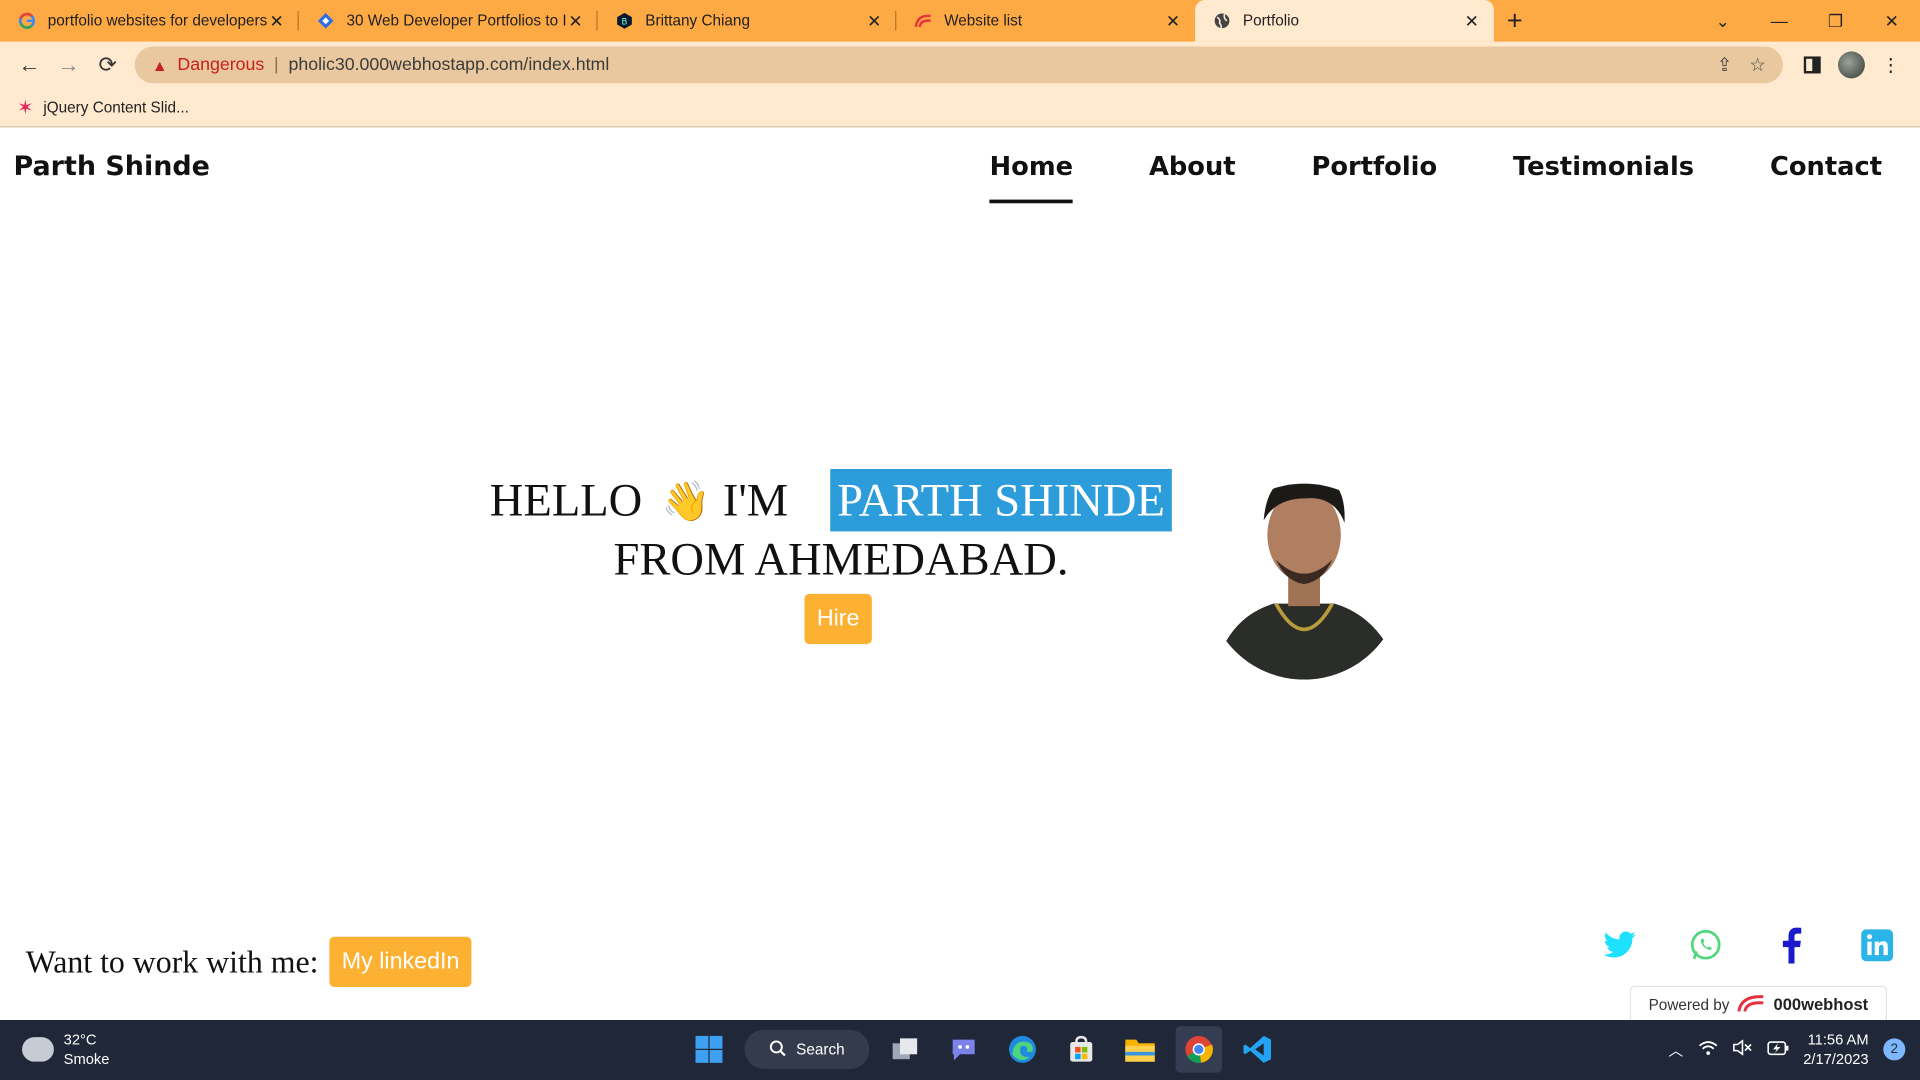 This screenshot has width=1920, height=1080. Describe the element at coordinates (1620, 945) in the screenshot. I see `twitter-icon` at that location.